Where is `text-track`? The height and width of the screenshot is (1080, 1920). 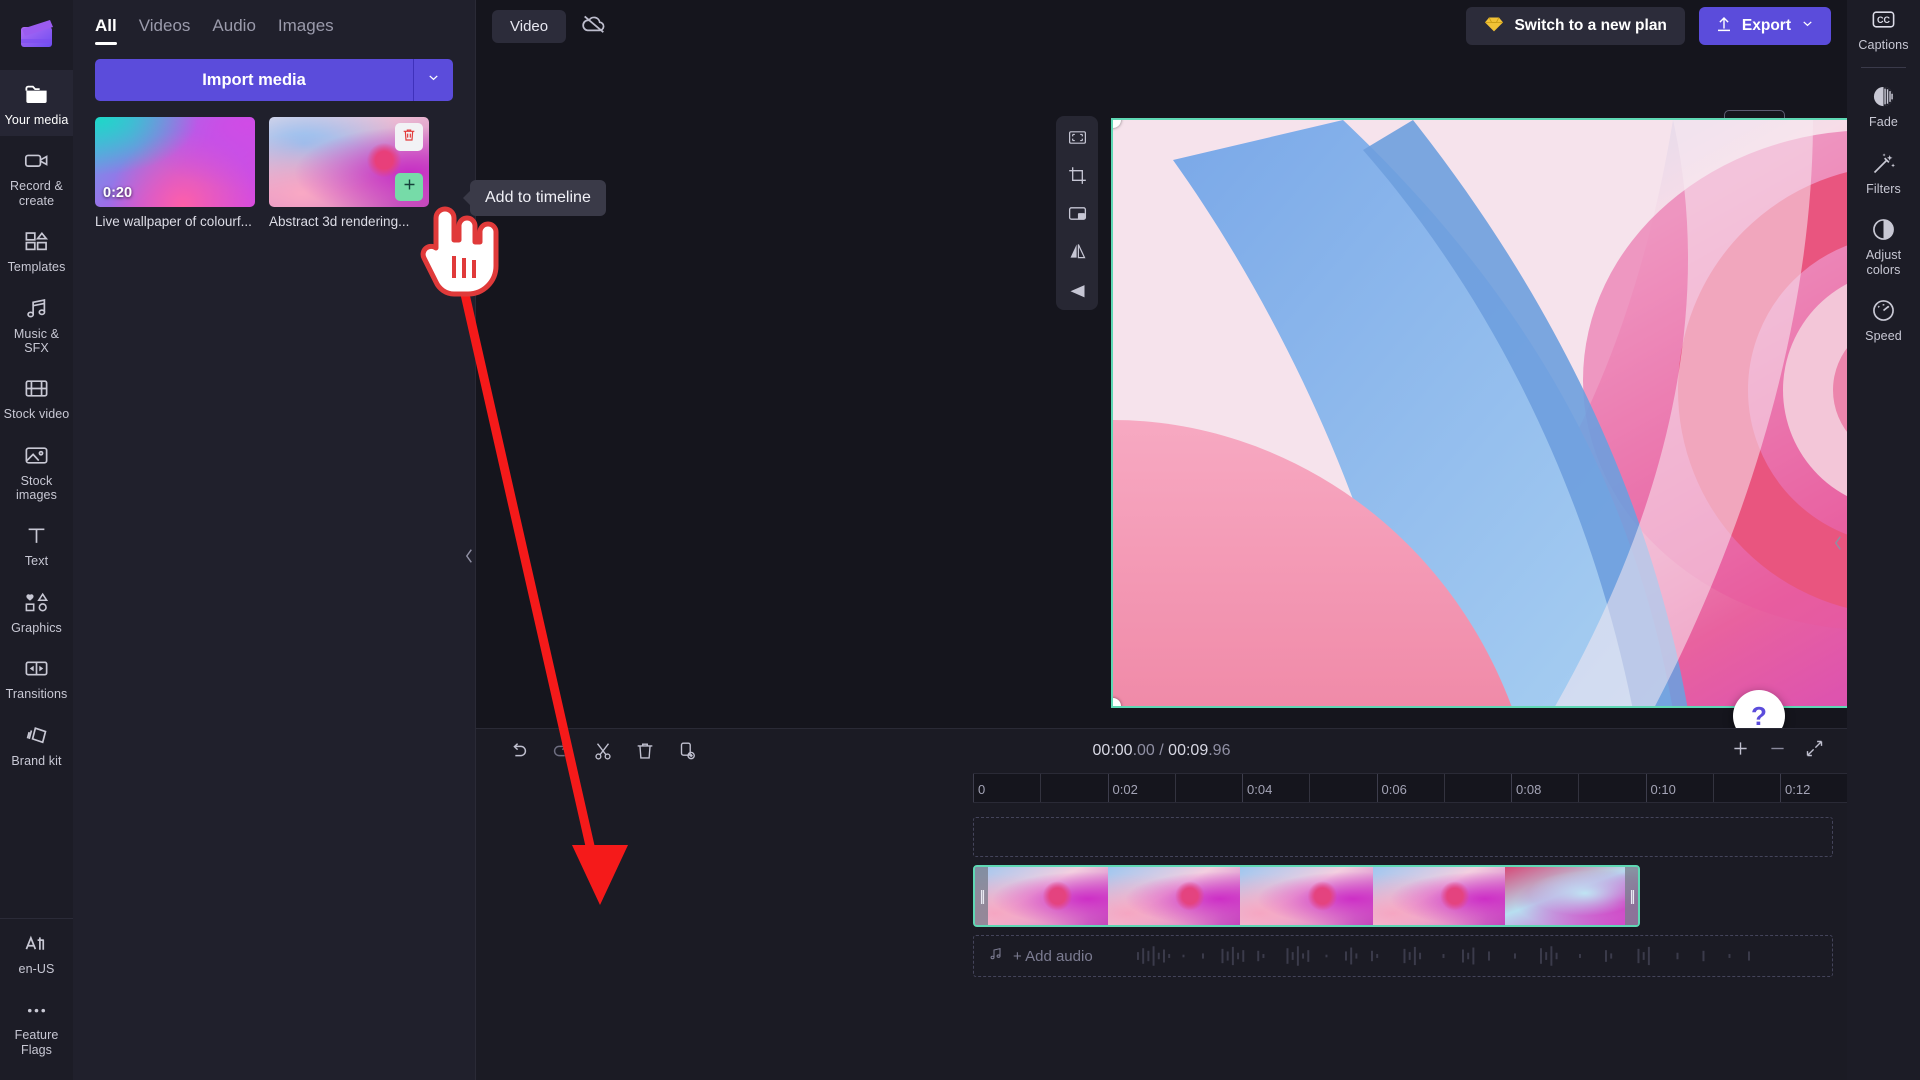
text-track is located at coordinates (1403, 837).